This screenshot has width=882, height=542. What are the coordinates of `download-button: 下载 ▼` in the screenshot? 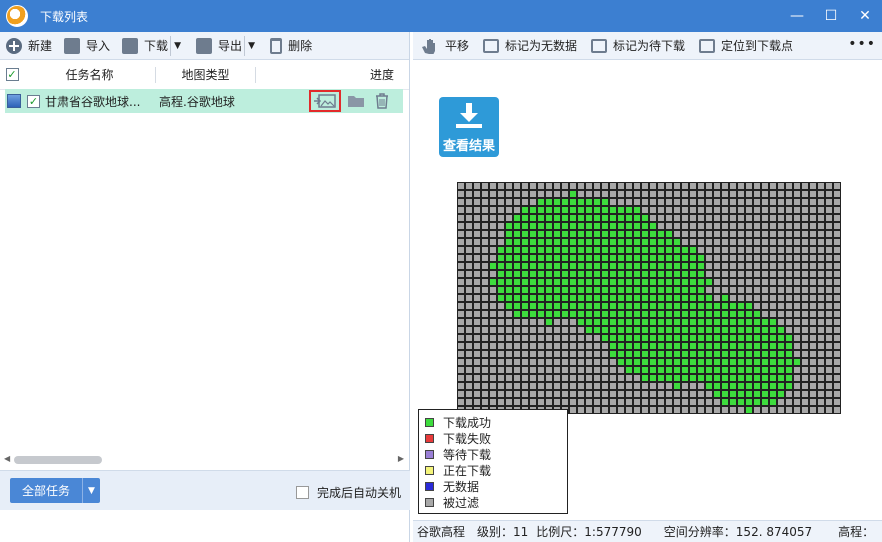 It's located at (156, 46).